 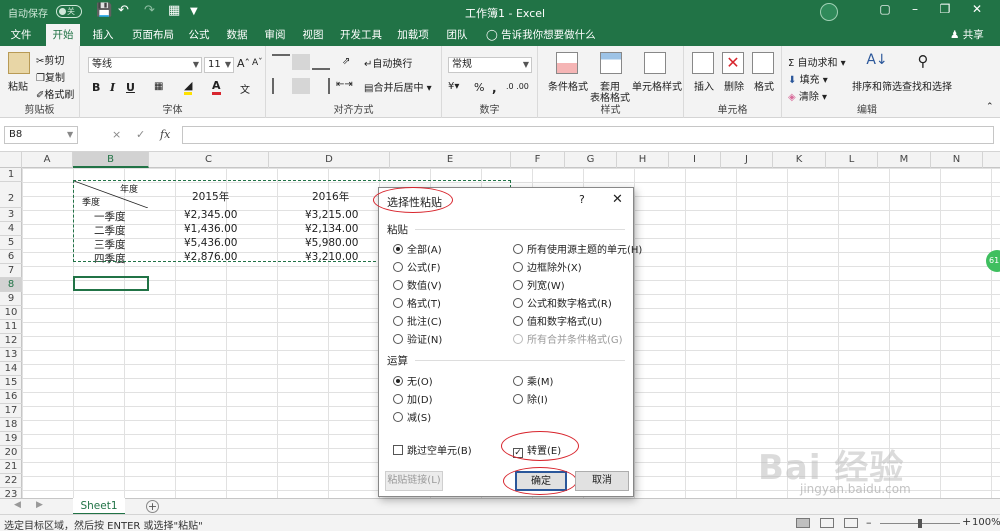 What do you see at coordinates (96, 87) in the screenshot?
I see `bold-button: B` at bounding box center [96, 87].